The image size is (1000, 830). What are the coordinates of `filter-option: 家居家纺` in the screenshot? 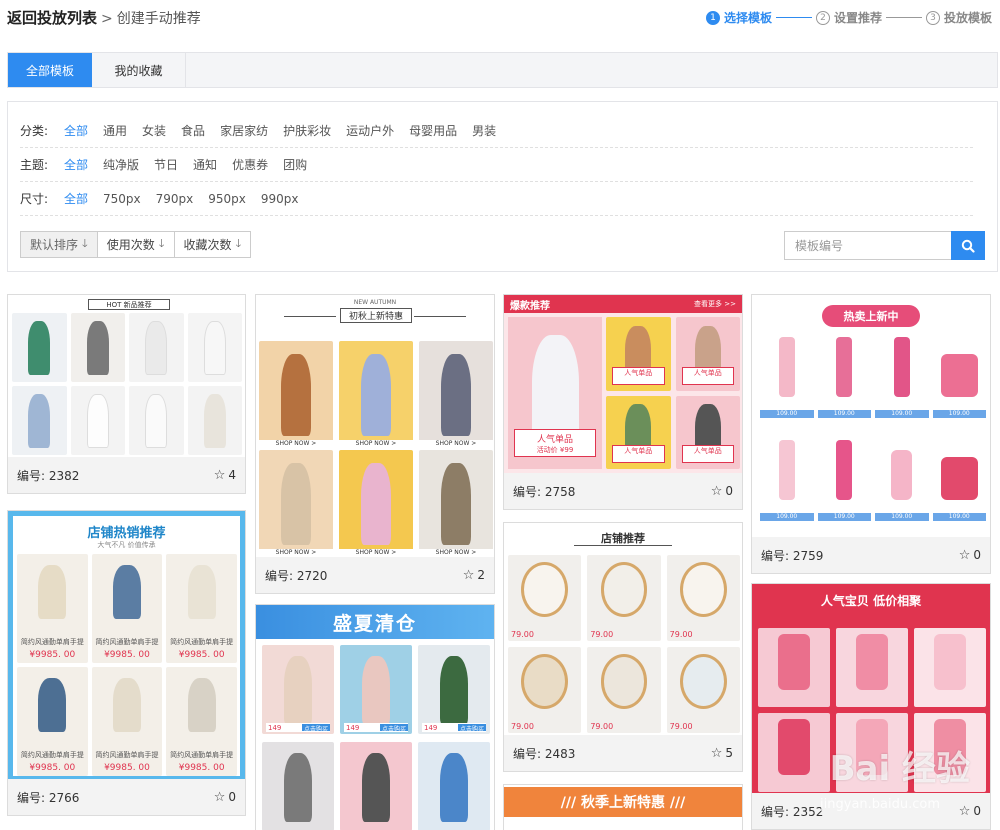 It's located at (244, 130).